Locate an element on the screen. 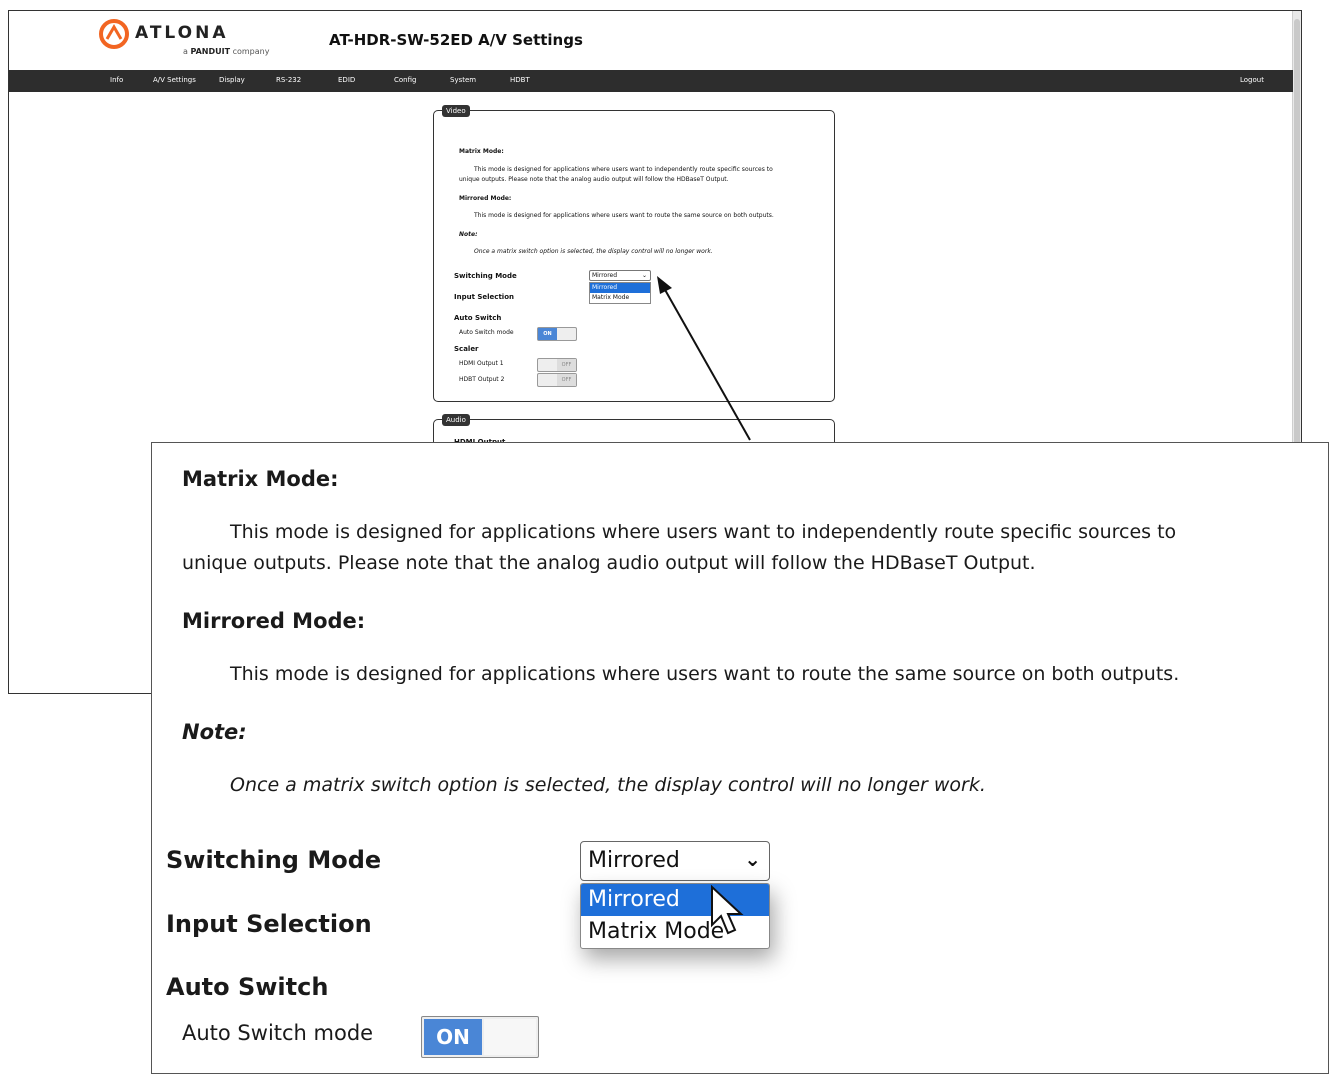 The width and height of the screenshot is (1330, 1074). zoom-switching-mode-select: Mirrored ⌄ is located at coordinates (675, 861).